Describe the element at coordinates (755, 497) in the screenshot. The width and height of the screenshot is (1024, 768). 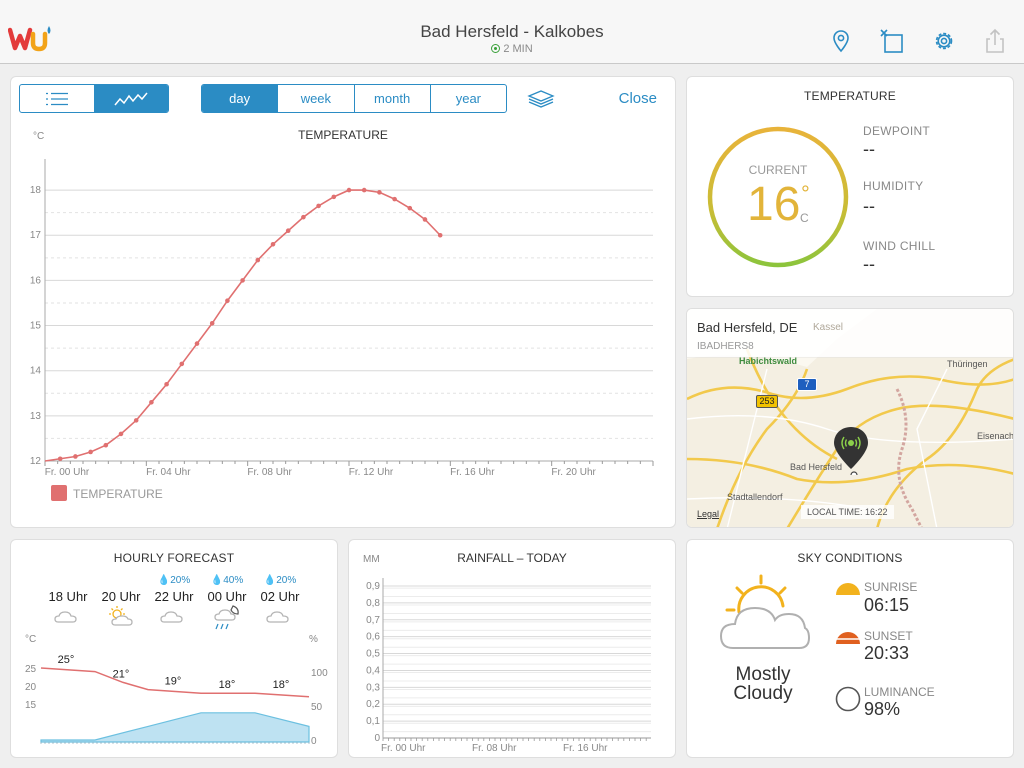
I see `map-place-stadtallendorf: Stadtallendorf` at that location.